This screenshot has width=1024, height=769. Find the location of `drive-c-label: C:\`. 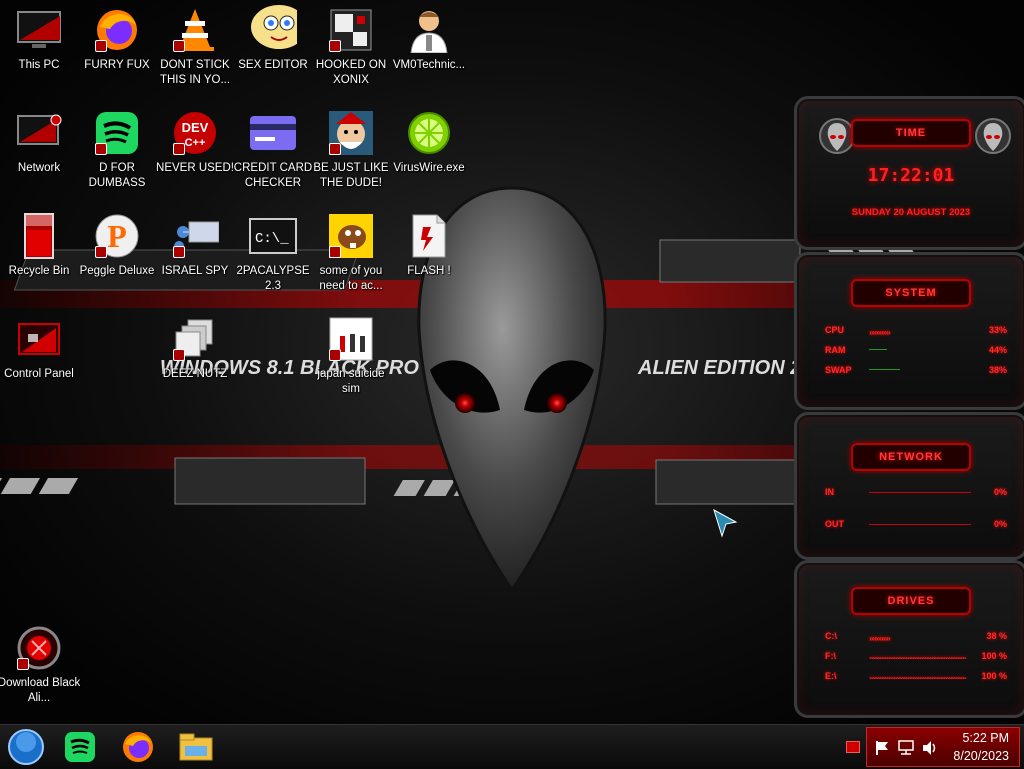

drive-c-label: C:\ is located at coordinates (831, 636).